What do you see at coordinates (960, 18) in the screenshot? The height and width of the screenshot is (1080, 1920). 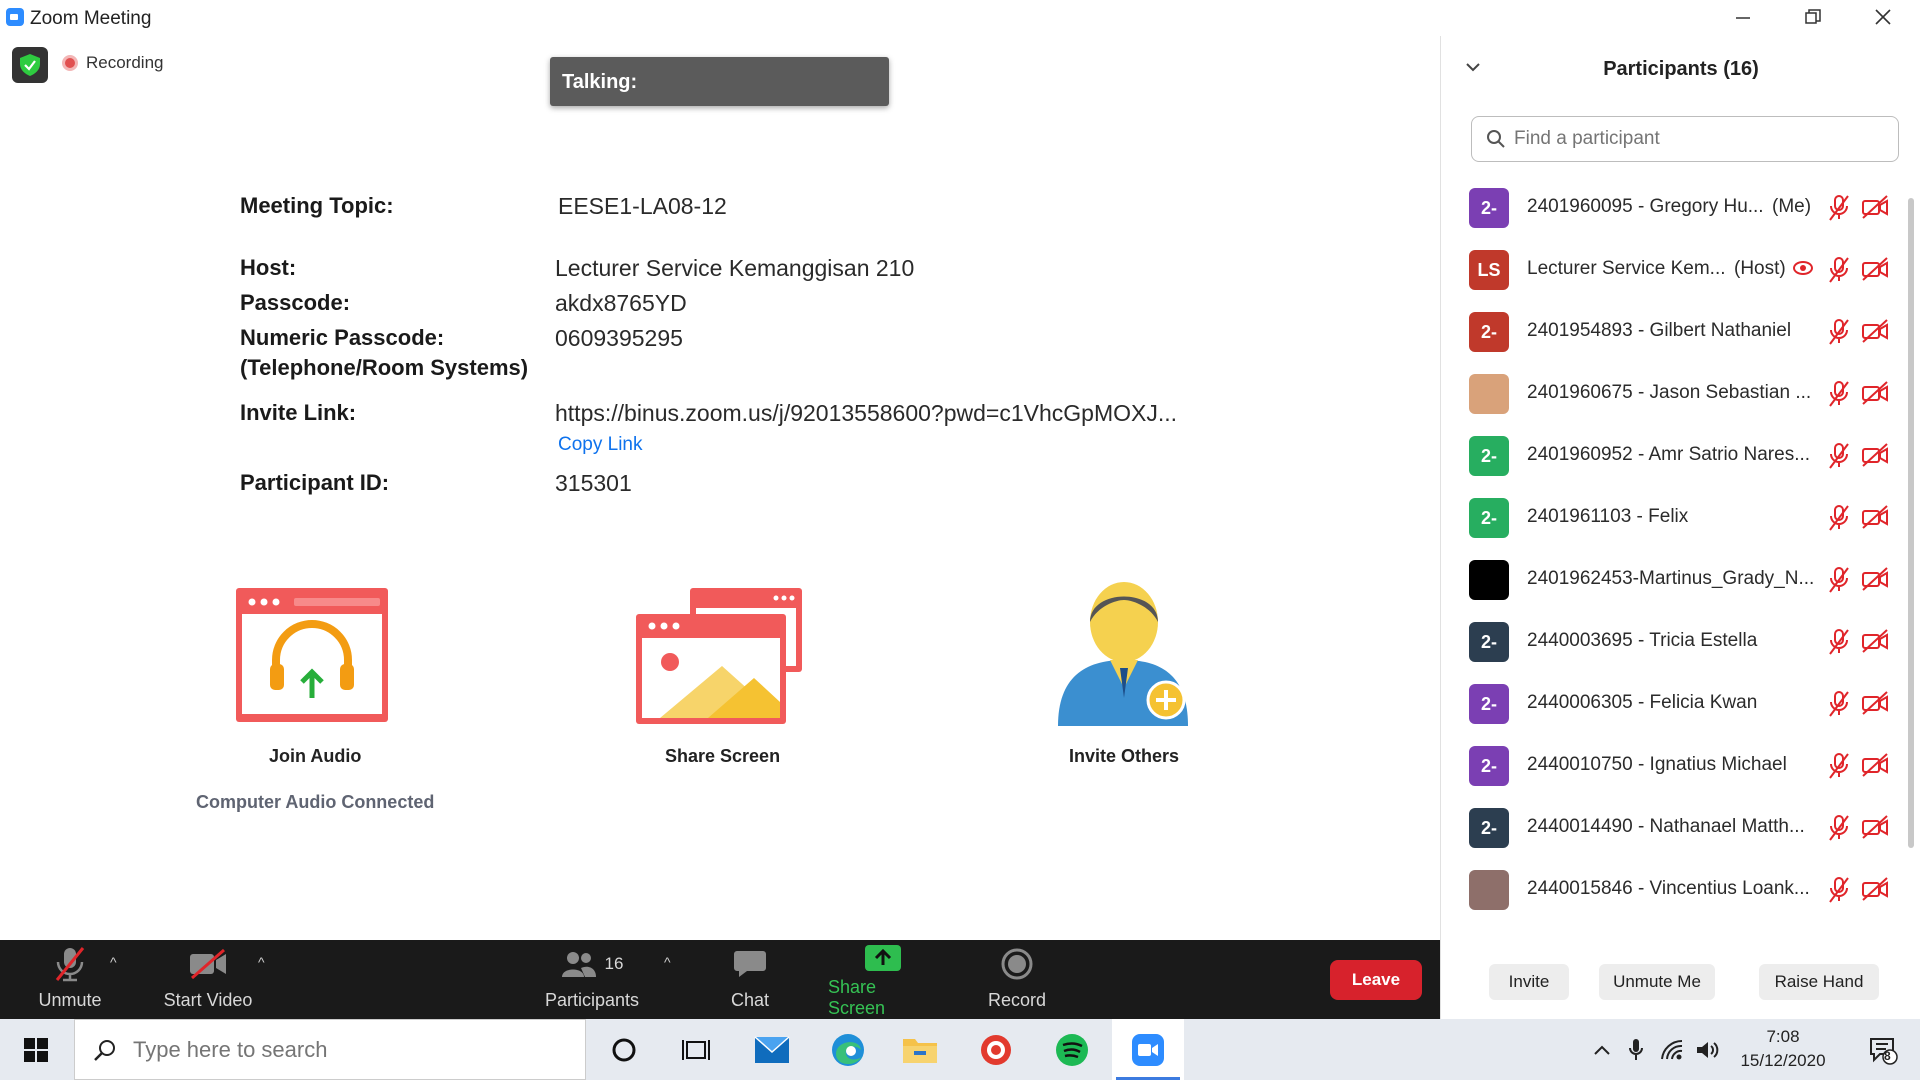 I see `title-bar: Zoom Meeting` at bounding box center [960, 18].